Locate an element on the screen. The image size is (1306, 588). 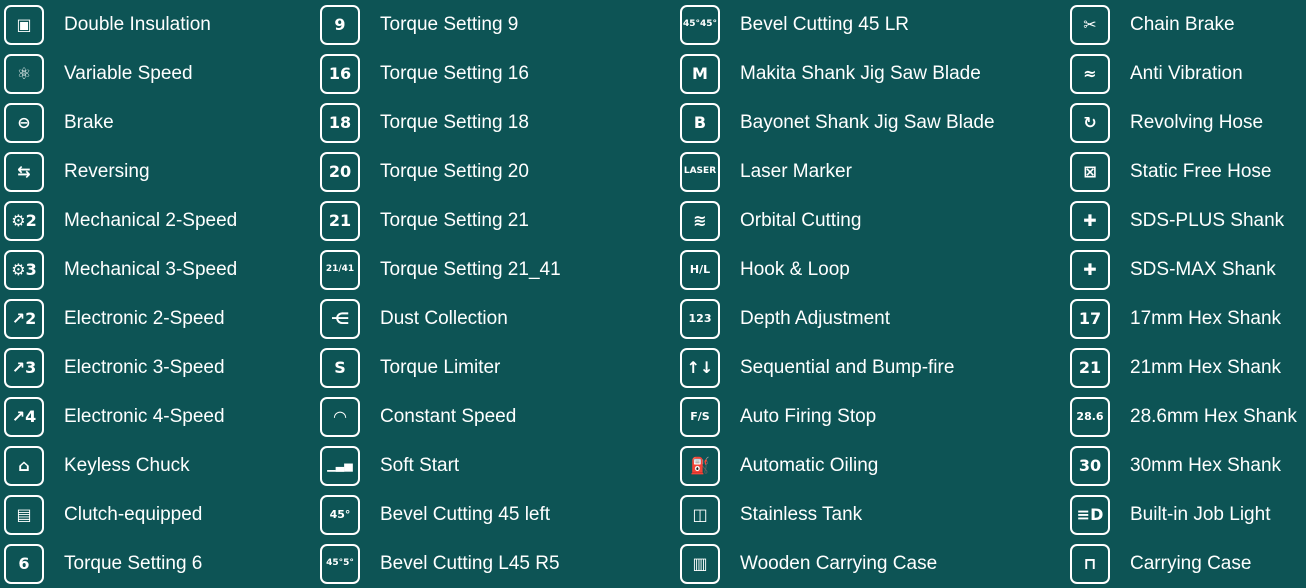
legend-item: 16 Torque Setting 16 is located at coordinates (496, 73).